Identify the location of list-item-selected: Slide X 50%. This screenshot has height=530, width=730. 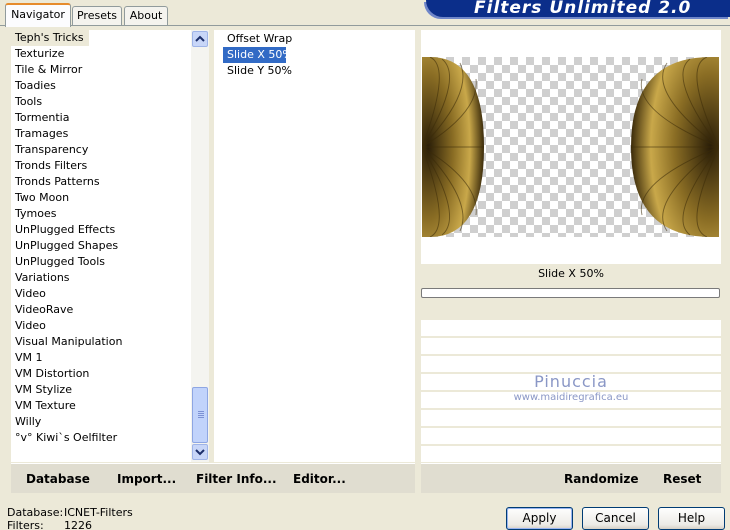
(258, 55).